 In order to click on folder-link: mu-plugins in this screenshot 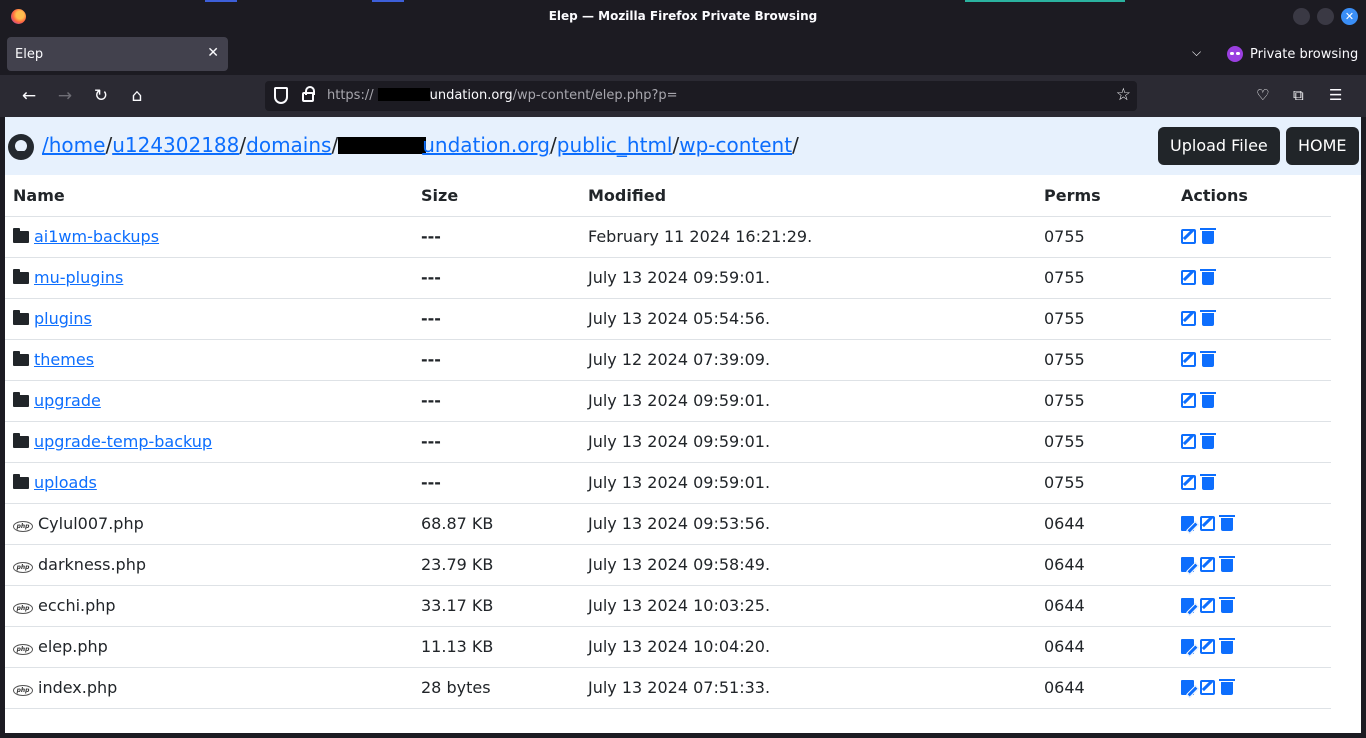, I will do `click(78, 277)`.